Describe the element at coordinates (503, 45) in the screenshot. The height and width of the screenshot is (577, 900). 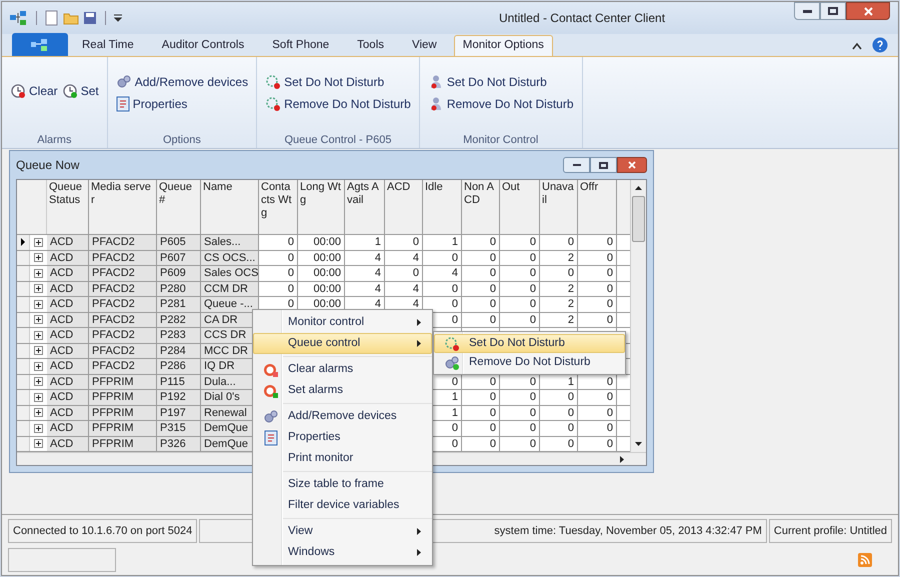
I see `ribbon-tab: Monitor Options` at that location.